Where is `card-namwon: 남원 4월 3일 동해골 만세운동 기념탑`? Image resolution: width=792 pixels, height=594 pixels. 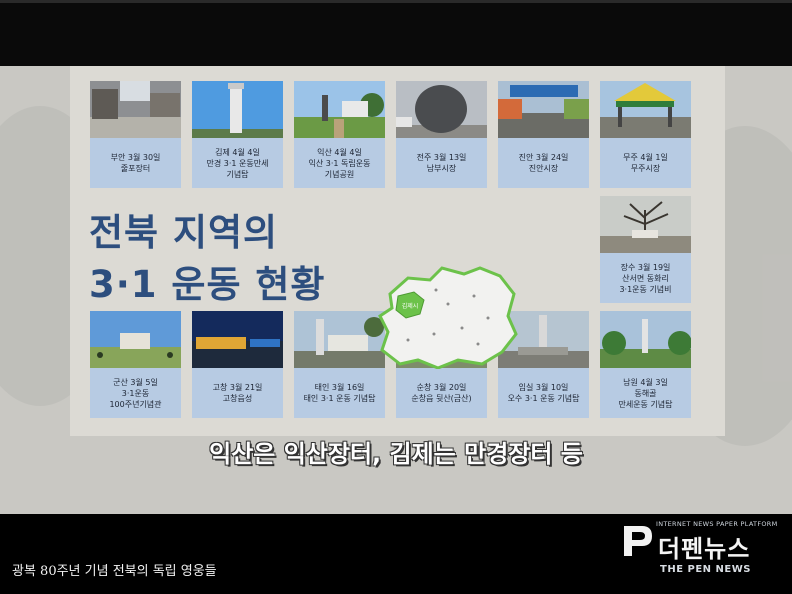 card-namwon: 남원 4월 3일 동해골 만세운동 기념탑 is located at coordinates (645, 364).